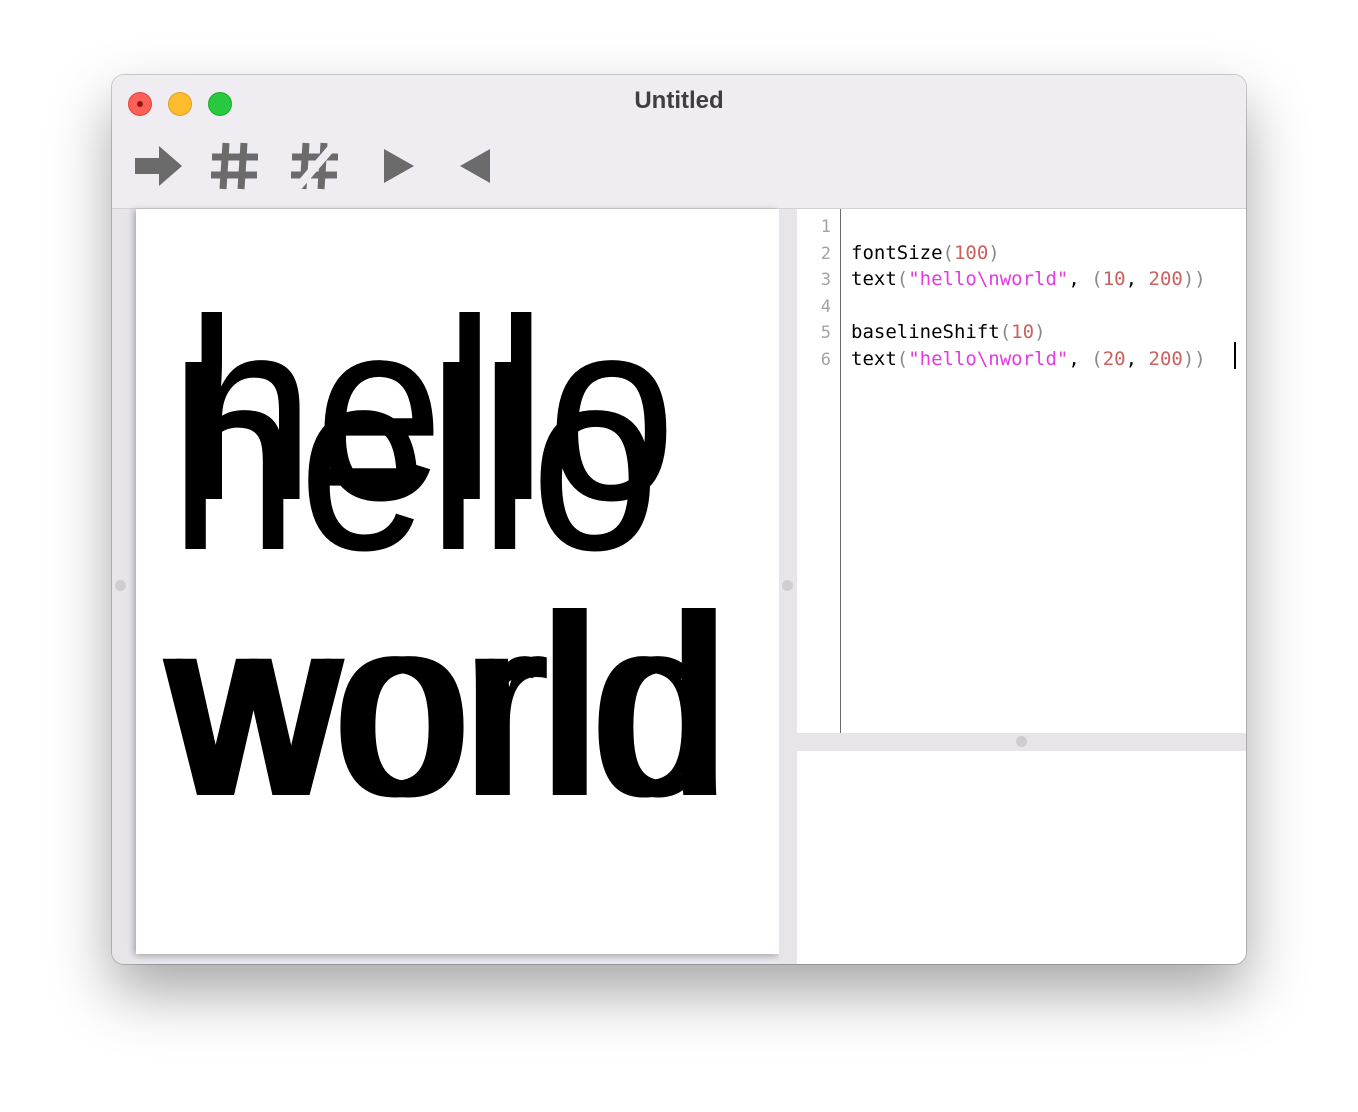  I want to click on main-splitter, so click(788, 586).